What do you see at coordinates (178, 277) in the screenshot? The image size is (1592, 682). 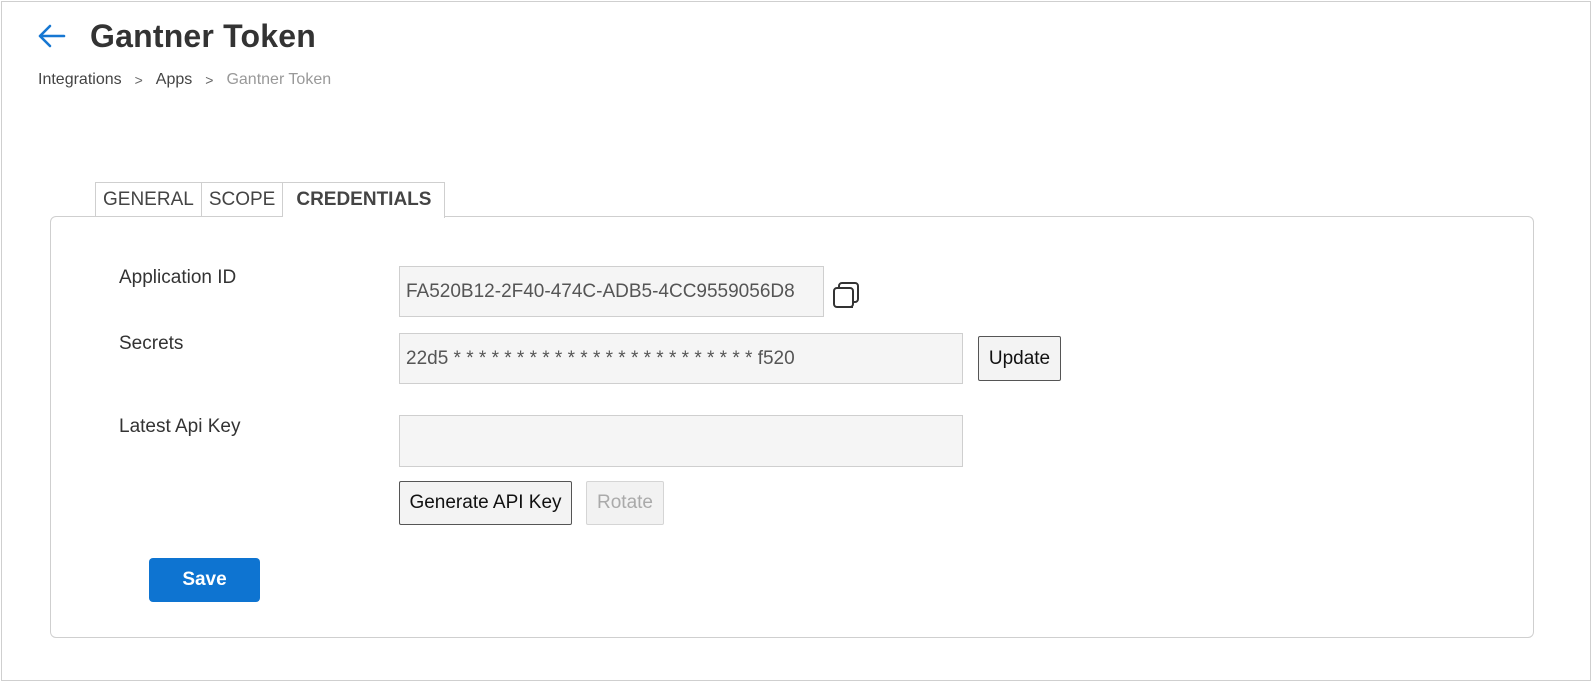 I see `application-id-label: Application ID` at bounding box center [178, 277].